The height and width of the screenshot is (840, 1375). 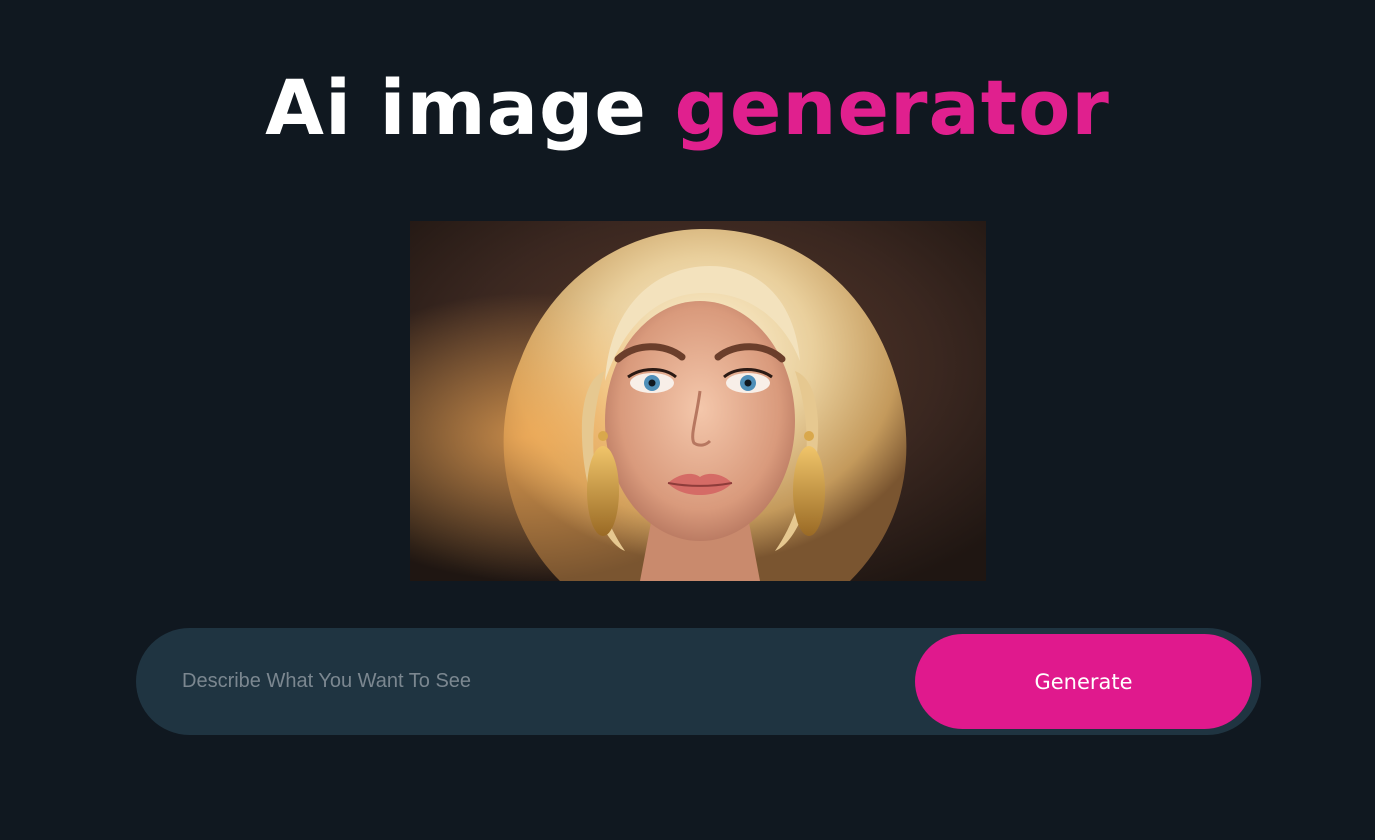 What do you see at coordinates (892, 107) in the screenshot?
I see `title-accent-text: generator` at bounding box center [892, 107].